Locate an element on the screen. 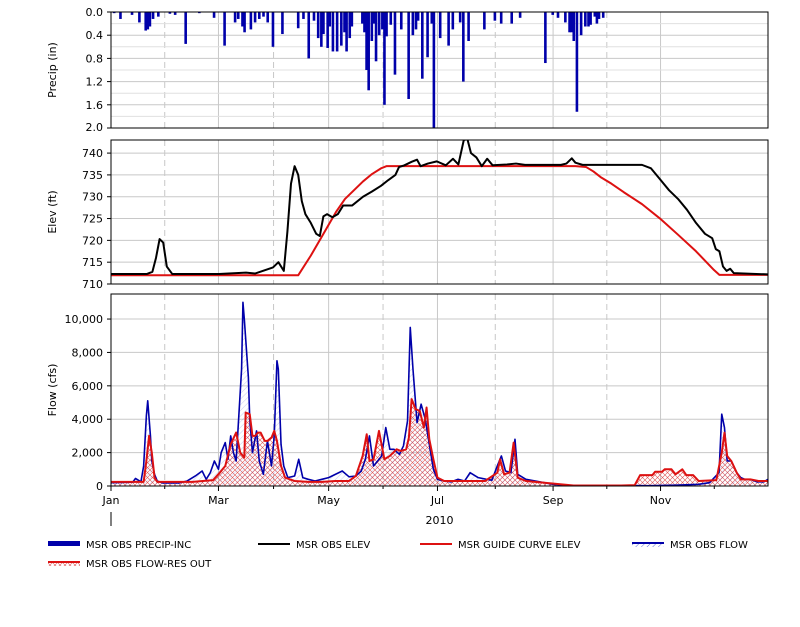 The image size is (800, 627). x-tick-label: Jan is located at coordinates (111, 500).